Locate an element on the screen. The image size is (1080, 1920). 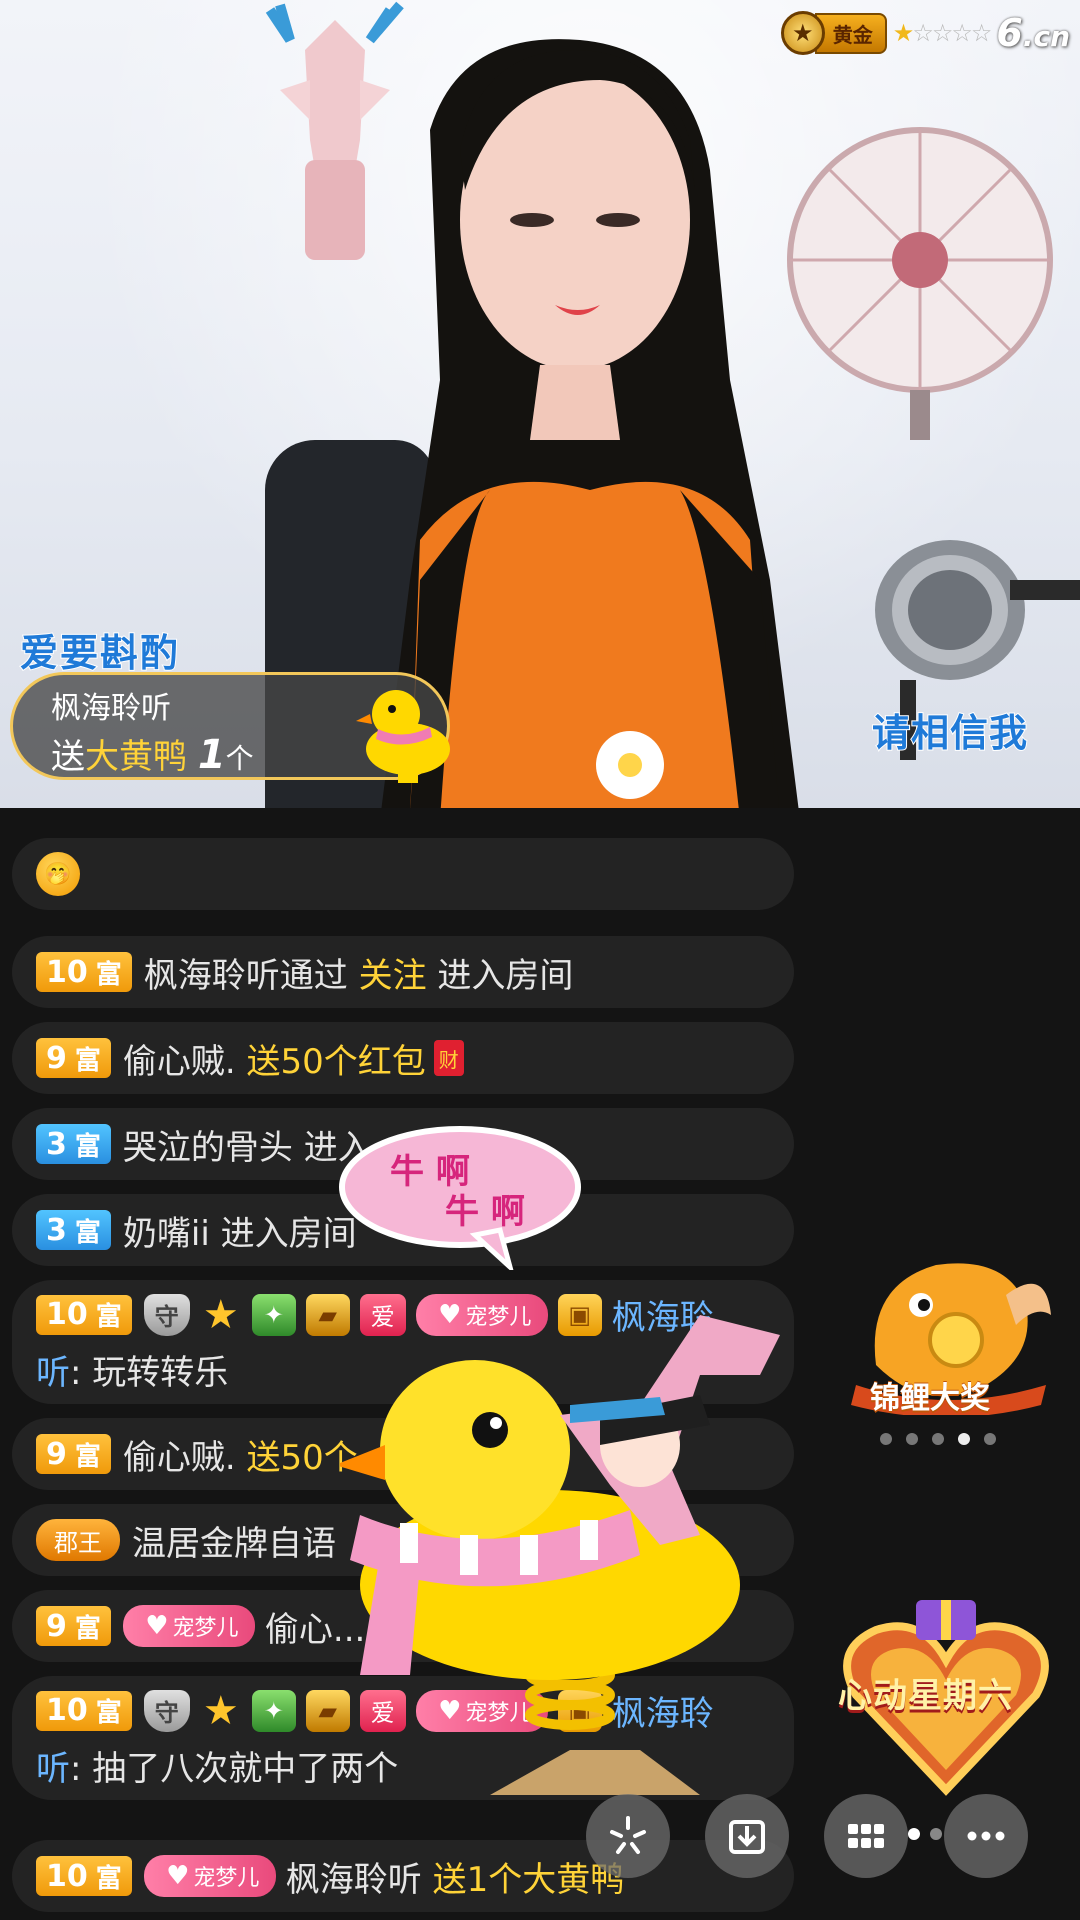
gift-description: 送大黄鸭 1个 is located at coordinates (152, 755).